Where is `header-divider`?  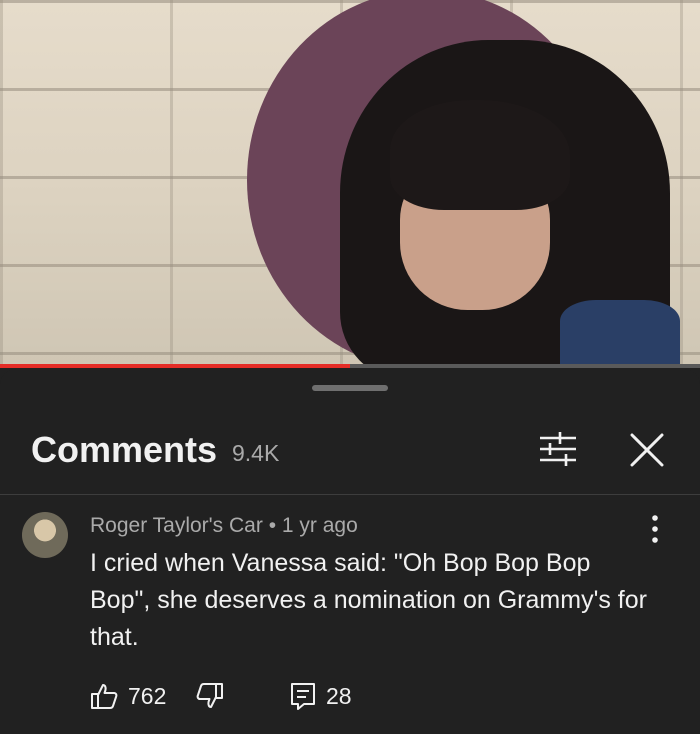
header-divider is located at coordinates (350, 494).